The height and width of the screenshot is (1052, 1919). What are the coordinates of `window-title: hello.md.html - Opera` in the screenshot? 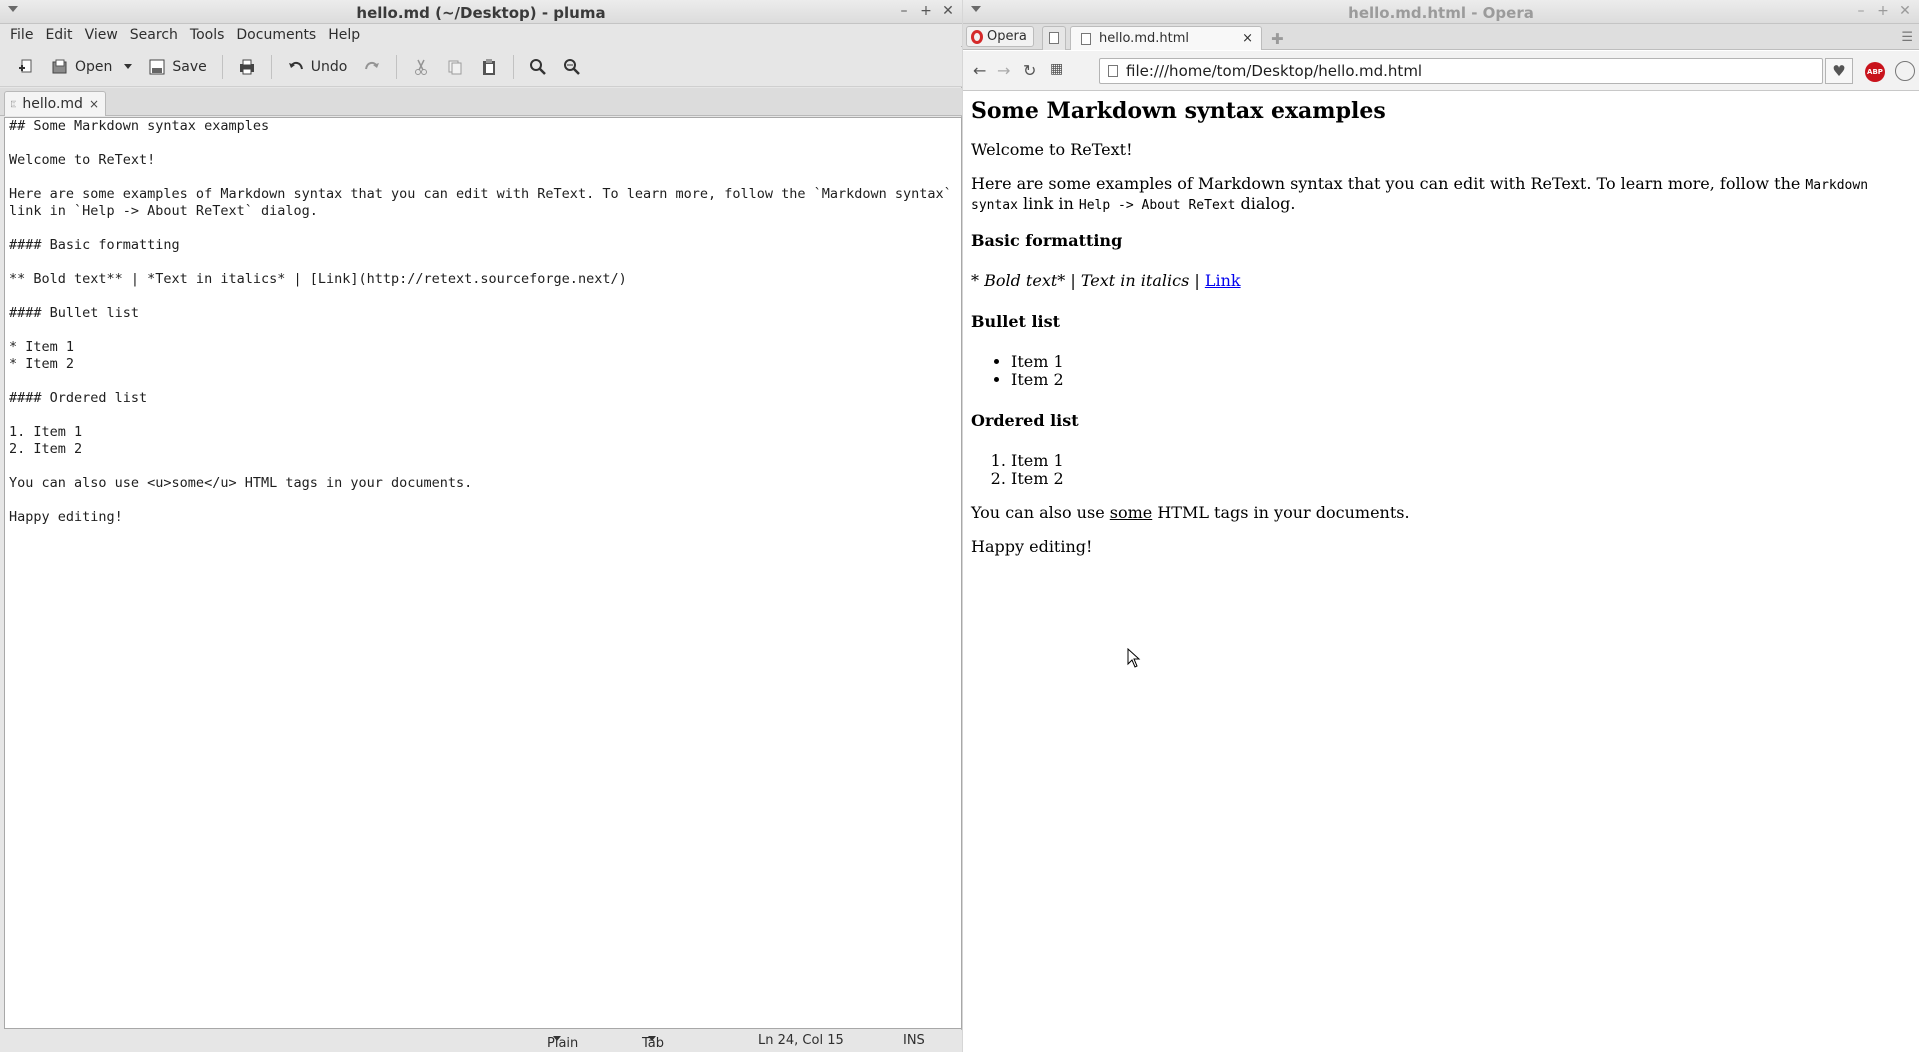 It's located at (1441, 13).